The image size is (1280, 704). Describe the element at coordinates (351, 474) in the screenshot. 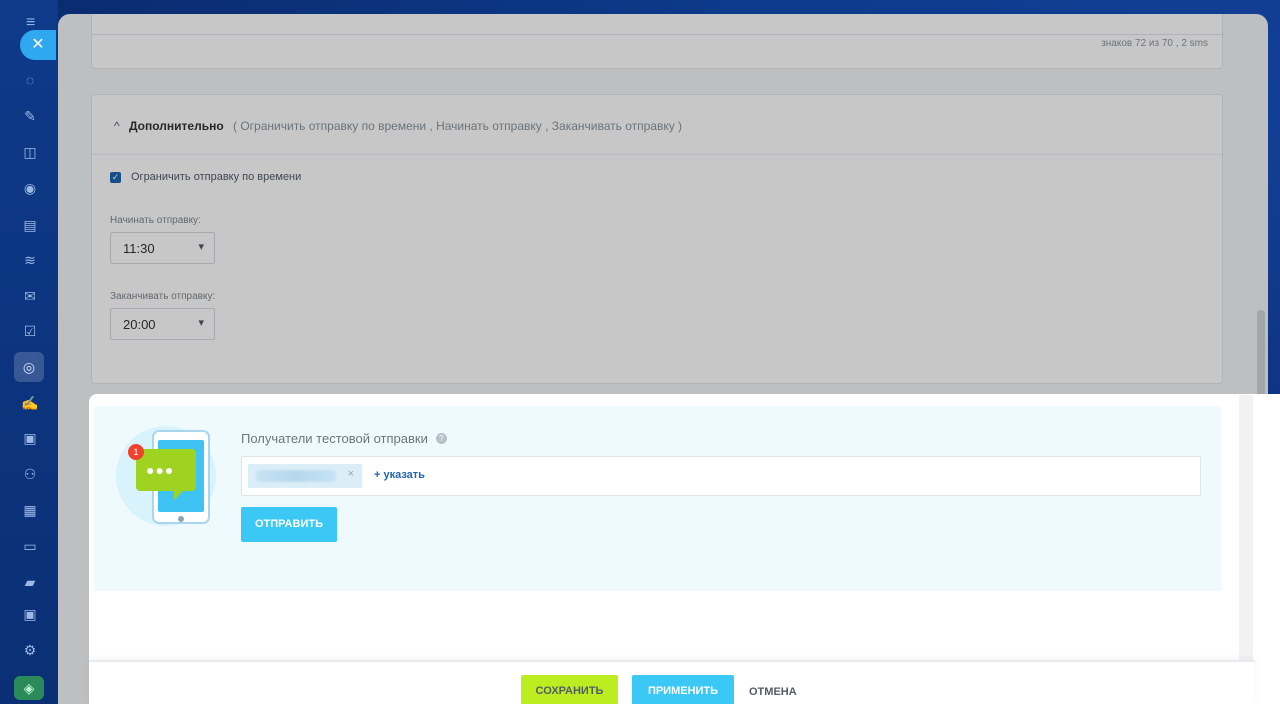

I see `remove-recipient-icon: ×` at that location.